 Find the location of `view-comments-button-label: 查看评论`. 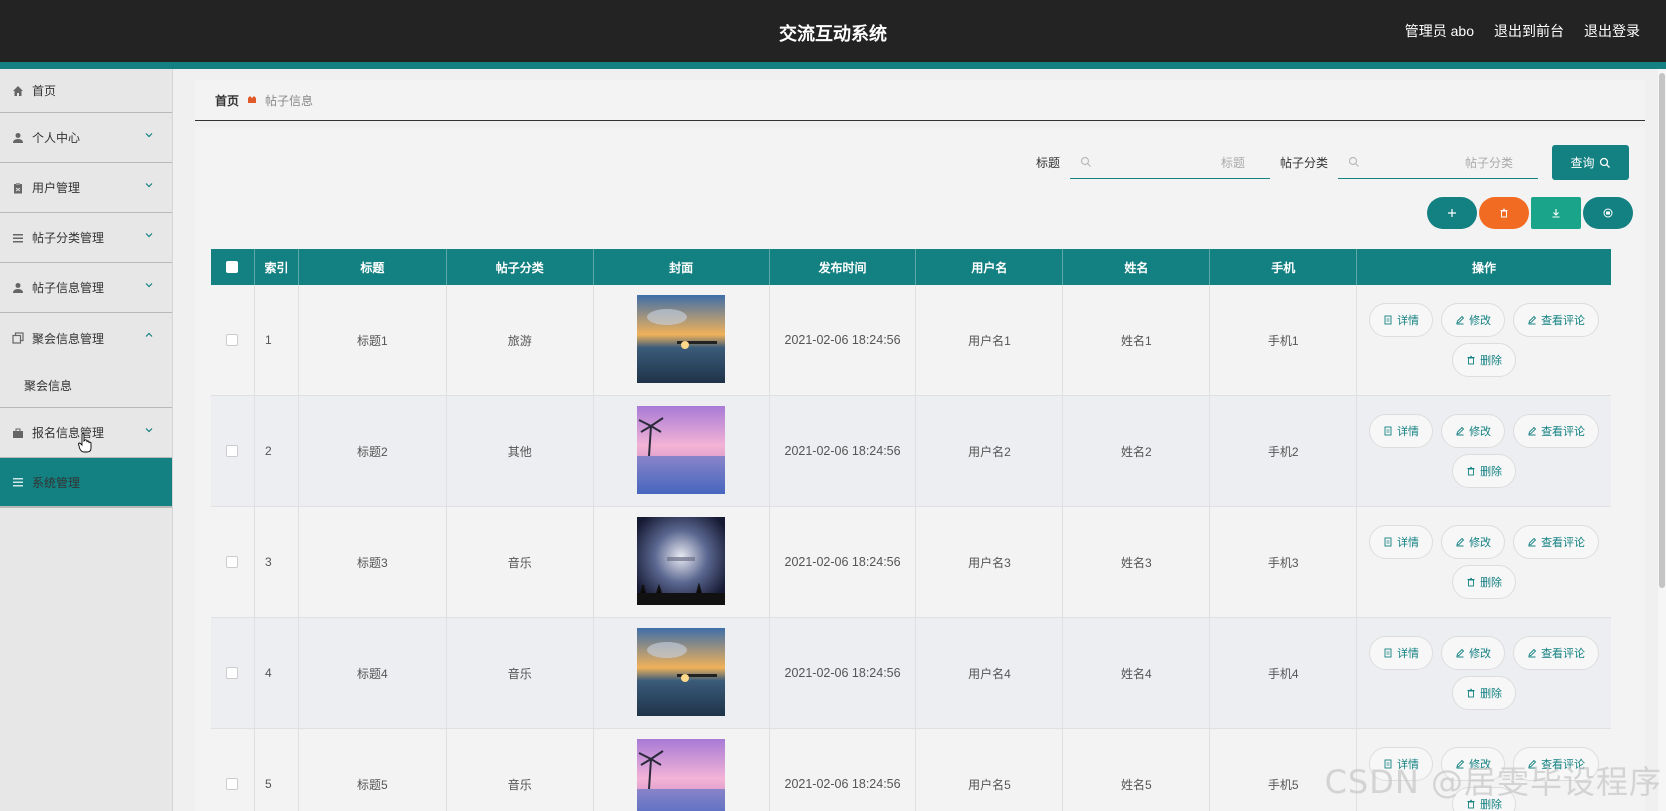

view-comments-button-label: 查看评论 is located at coordinates (1563, 321).